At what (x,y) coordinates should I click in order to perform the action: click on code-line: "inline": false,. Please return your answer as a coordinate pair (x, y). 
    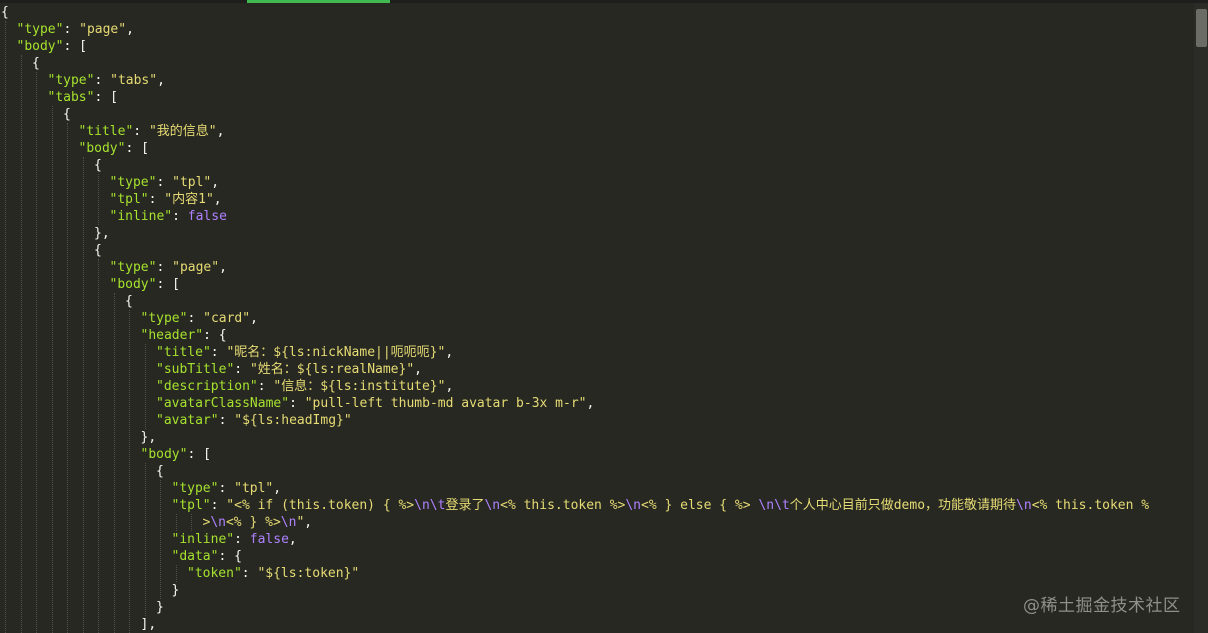
    Looking at the image, I should click on (234, 539).